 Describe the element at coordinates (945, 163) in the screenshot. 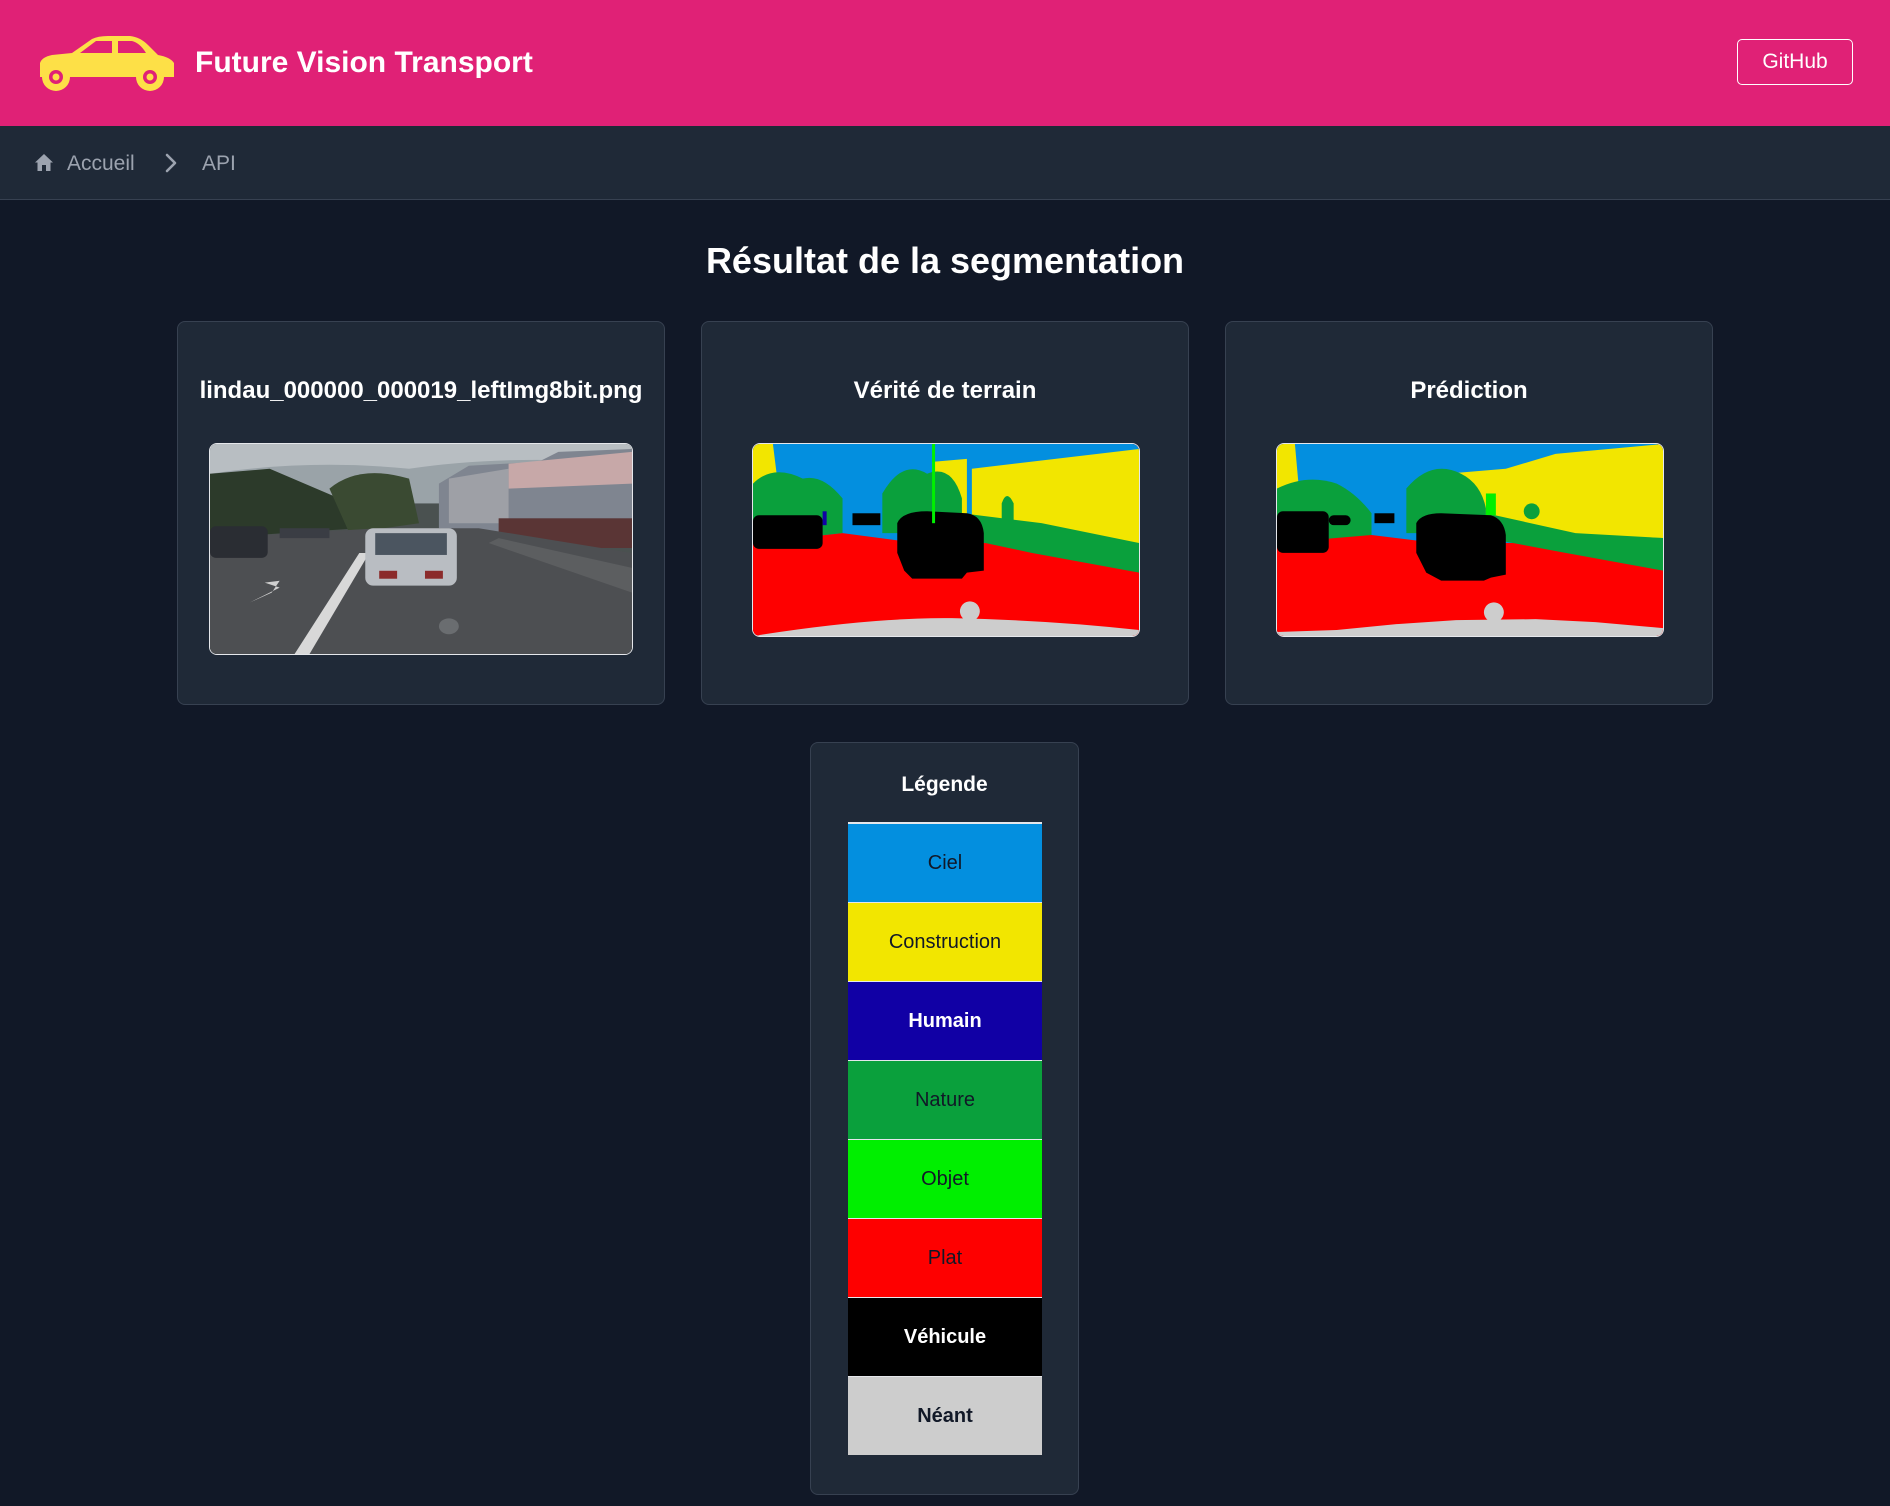

I see `breadcrumb` at that location.